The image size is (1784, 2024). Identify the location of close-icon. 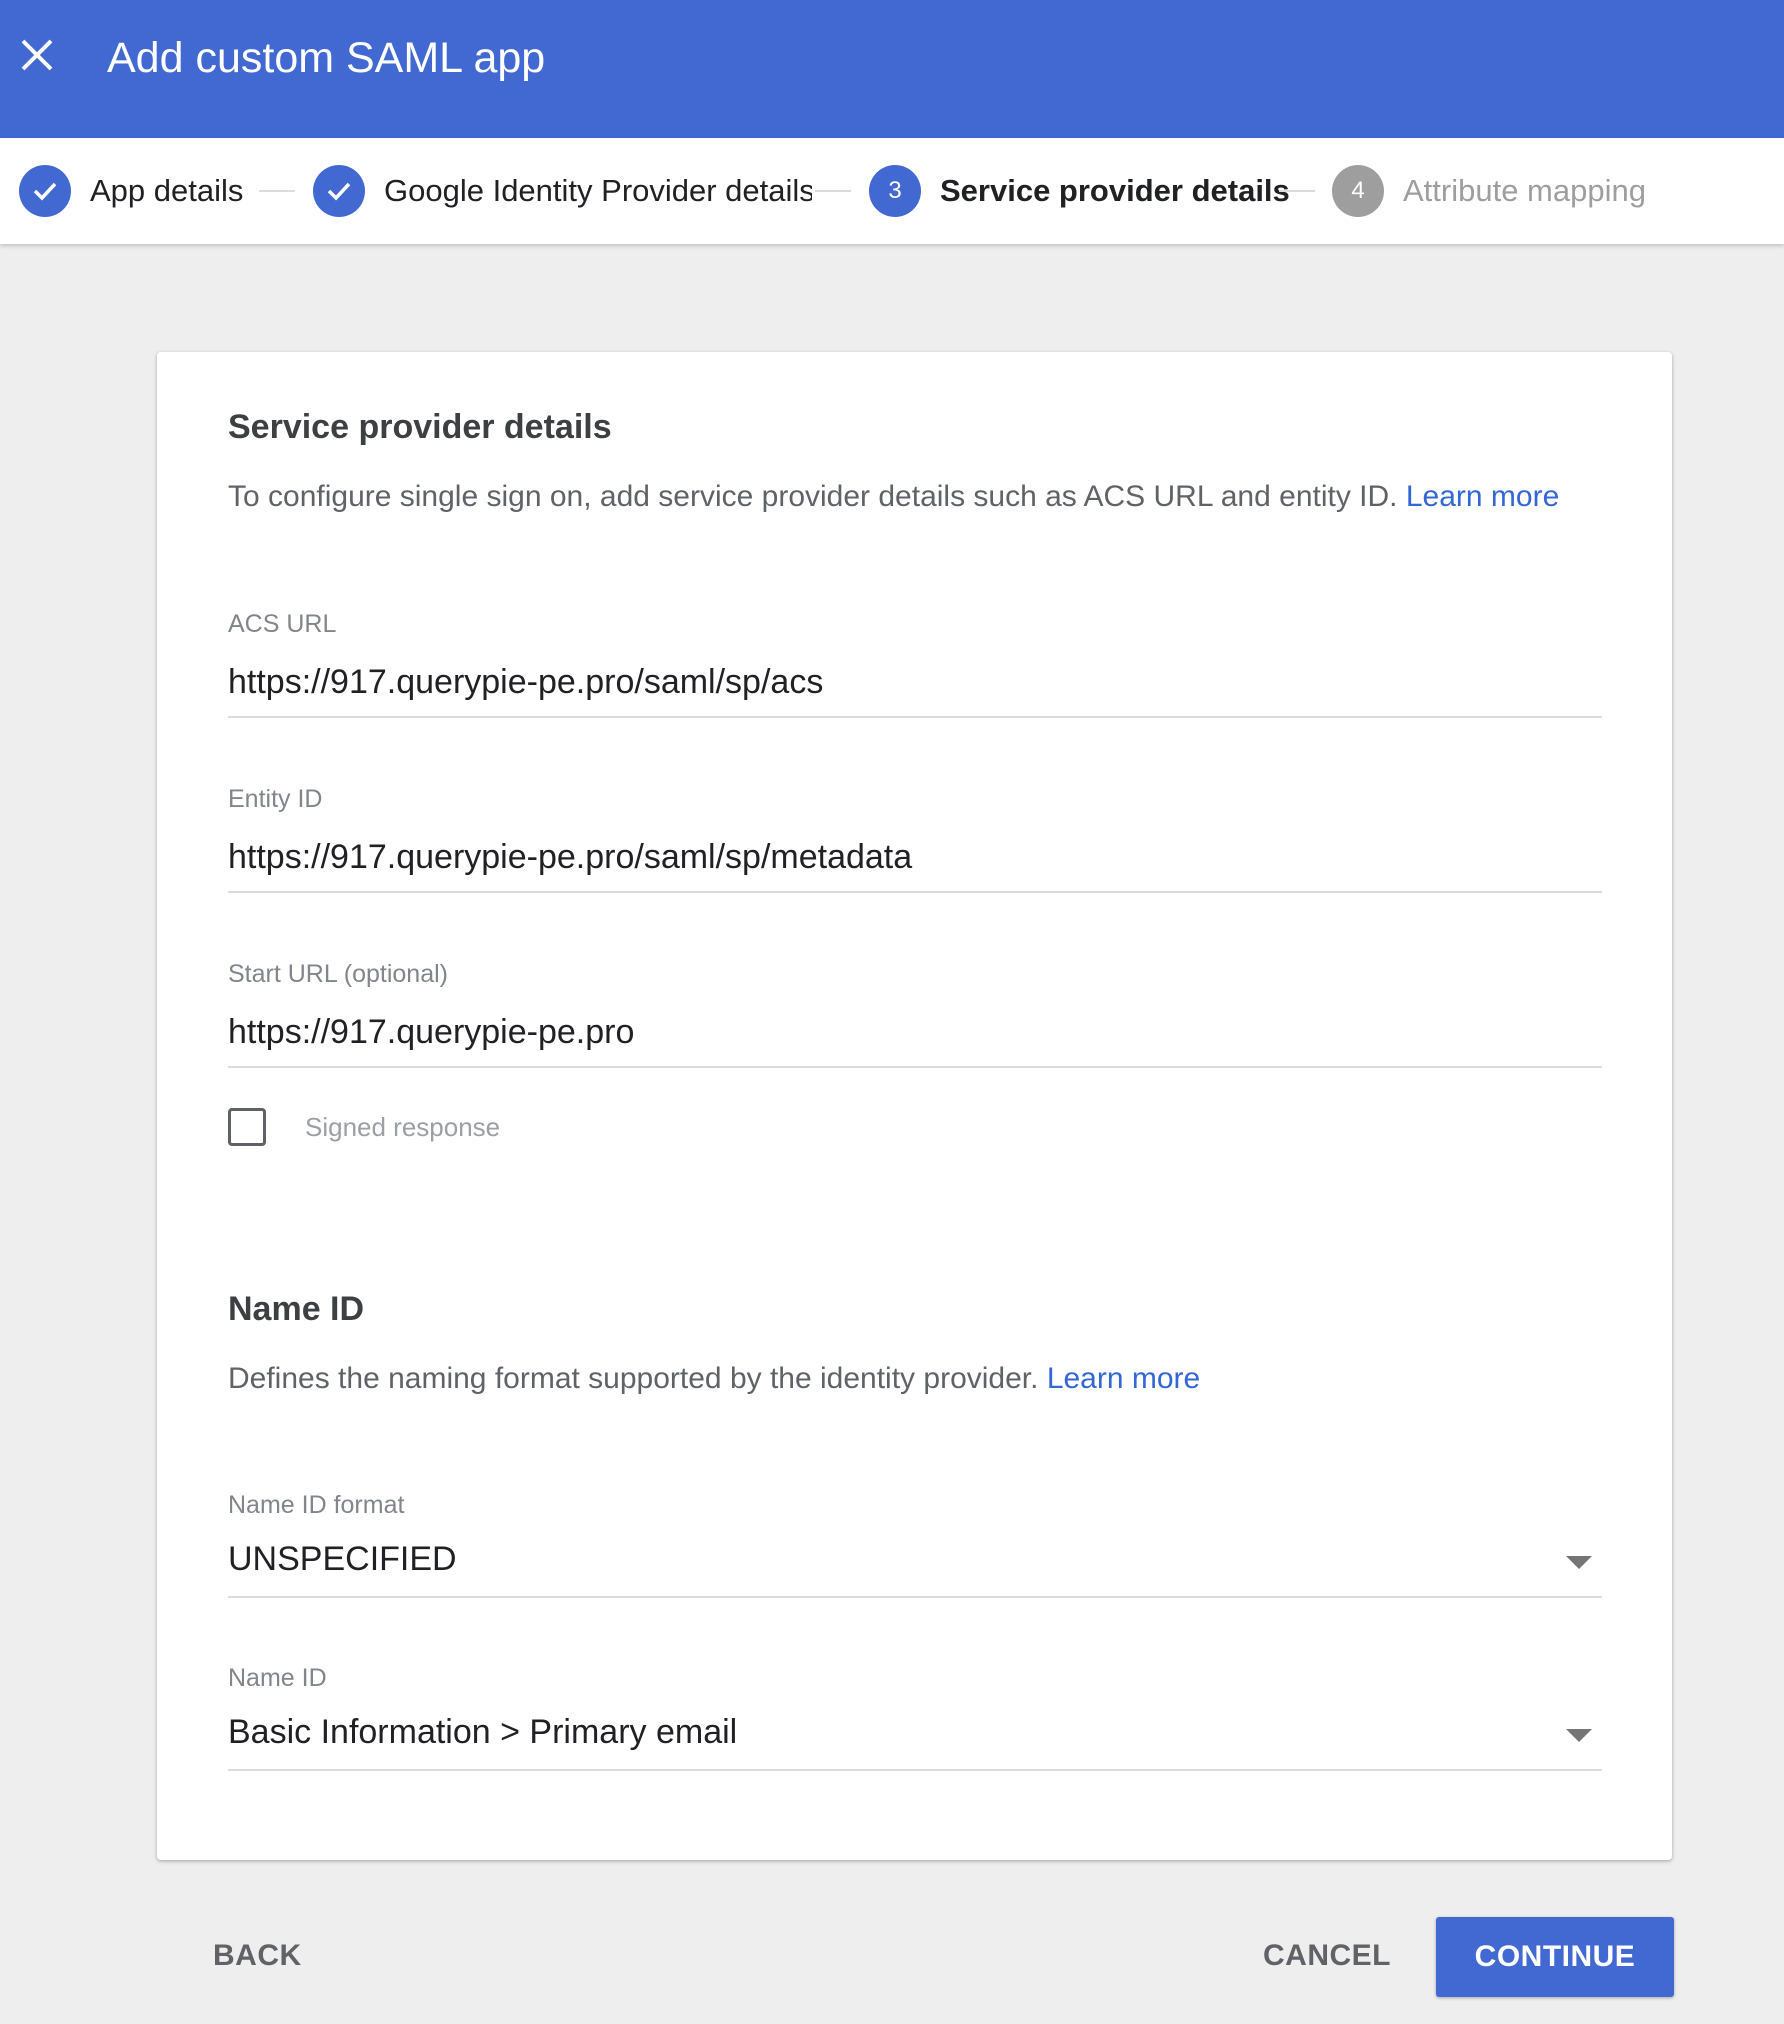
(37, 55).